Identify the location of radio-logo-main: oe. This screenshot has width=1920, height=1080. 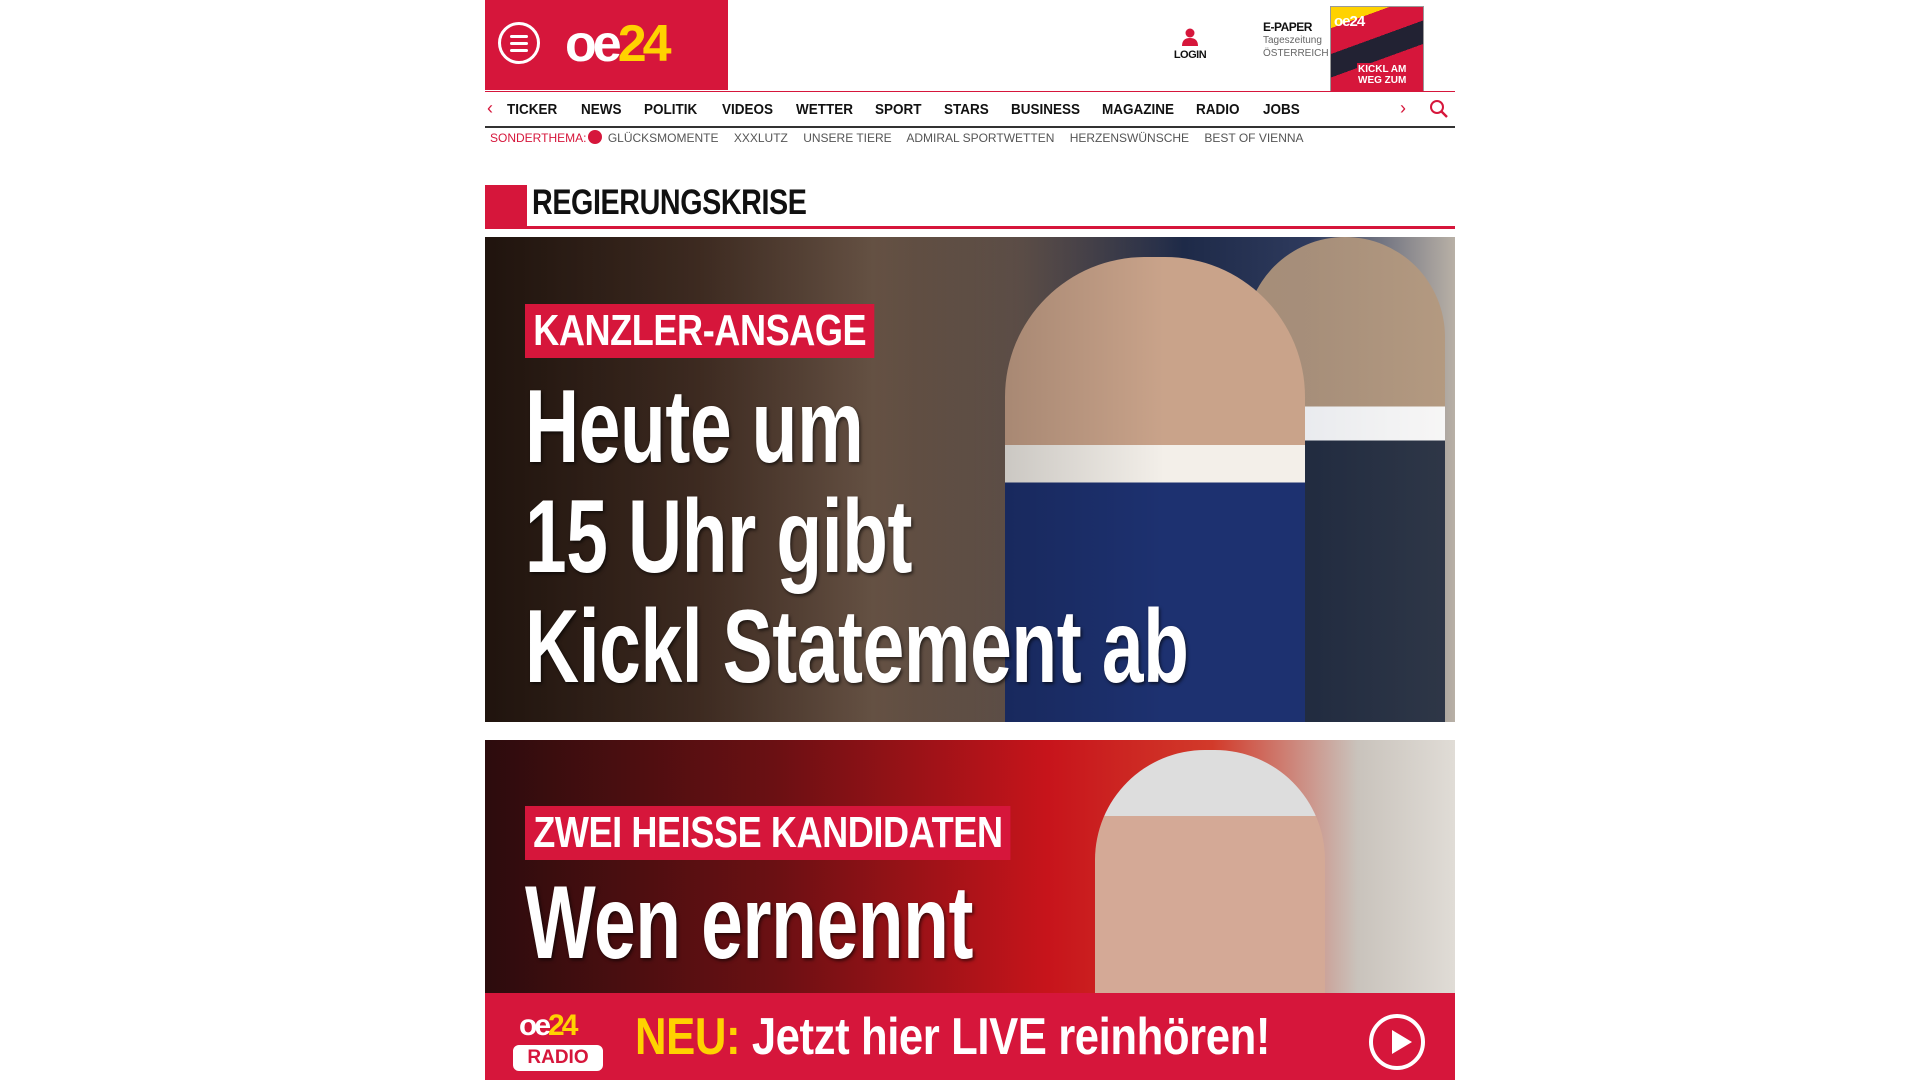
(535, 1025).